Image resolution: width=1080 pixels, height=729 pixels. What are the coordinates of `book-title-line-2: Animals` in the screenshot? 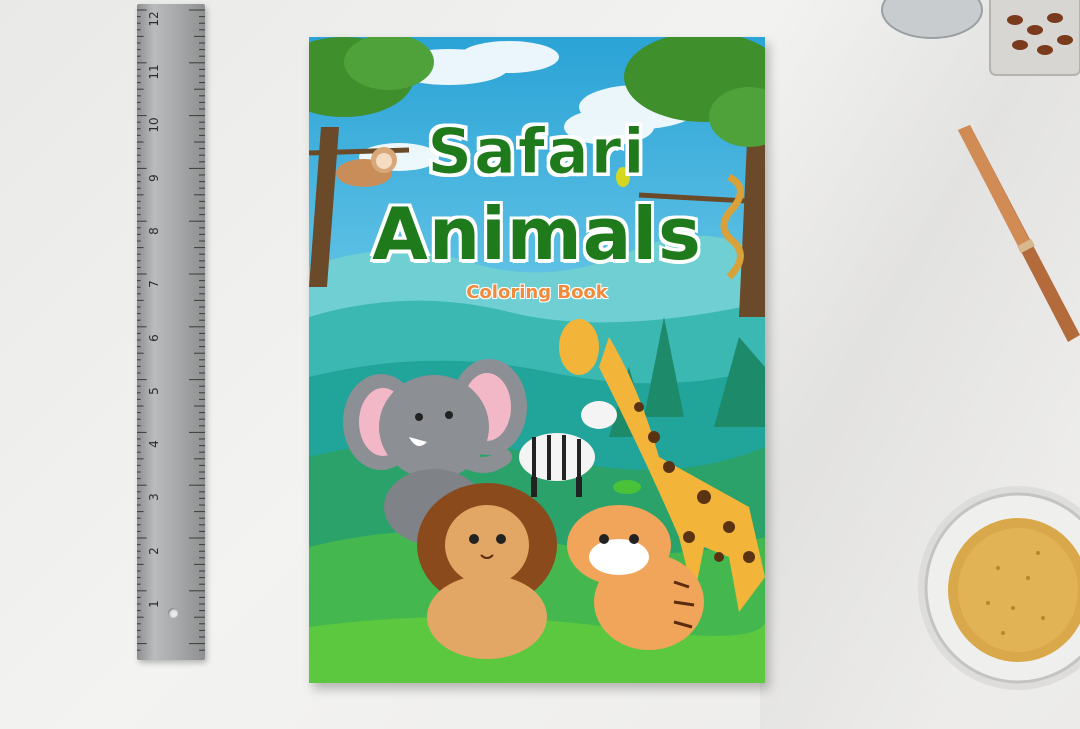 It's located at (537, 234).